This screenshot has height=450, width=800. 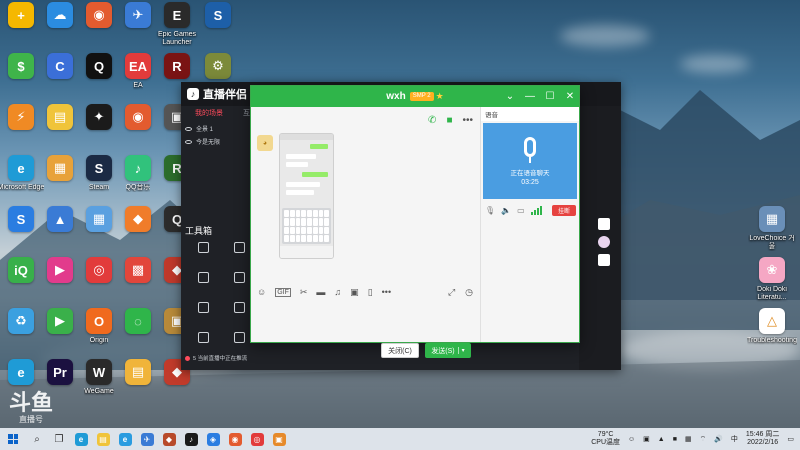 I want to click on send-button: 发送(S) ▾, so click(x=448, y=350).